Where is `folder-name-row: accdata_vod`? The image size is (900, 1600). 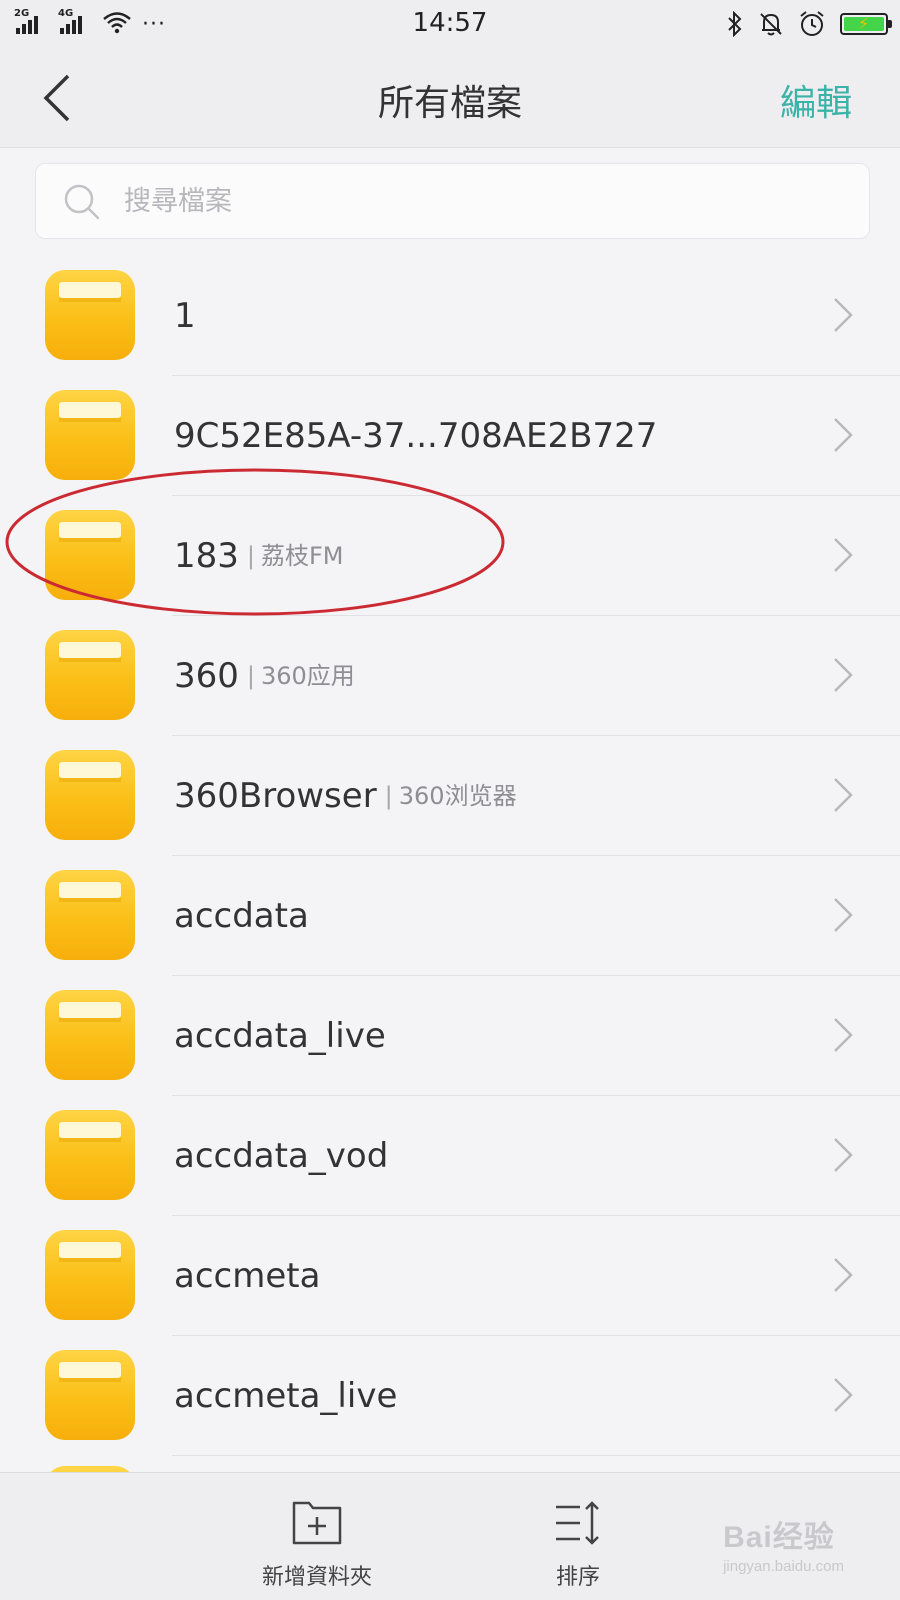 folder-name-row: accdata_vod is located at coordinates (281, 1156).